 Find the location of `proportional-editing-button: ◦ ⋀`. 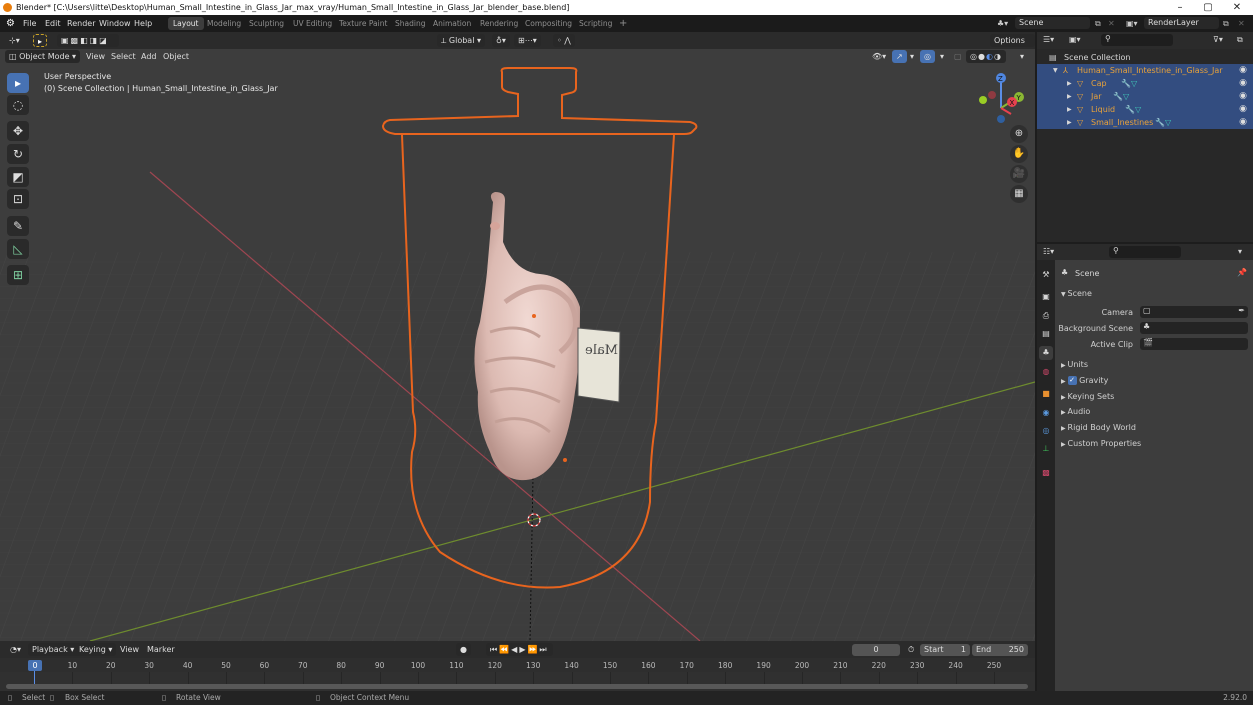

proportional-editing-button: ◦ ⋀ is located at coordinates (564, 40).